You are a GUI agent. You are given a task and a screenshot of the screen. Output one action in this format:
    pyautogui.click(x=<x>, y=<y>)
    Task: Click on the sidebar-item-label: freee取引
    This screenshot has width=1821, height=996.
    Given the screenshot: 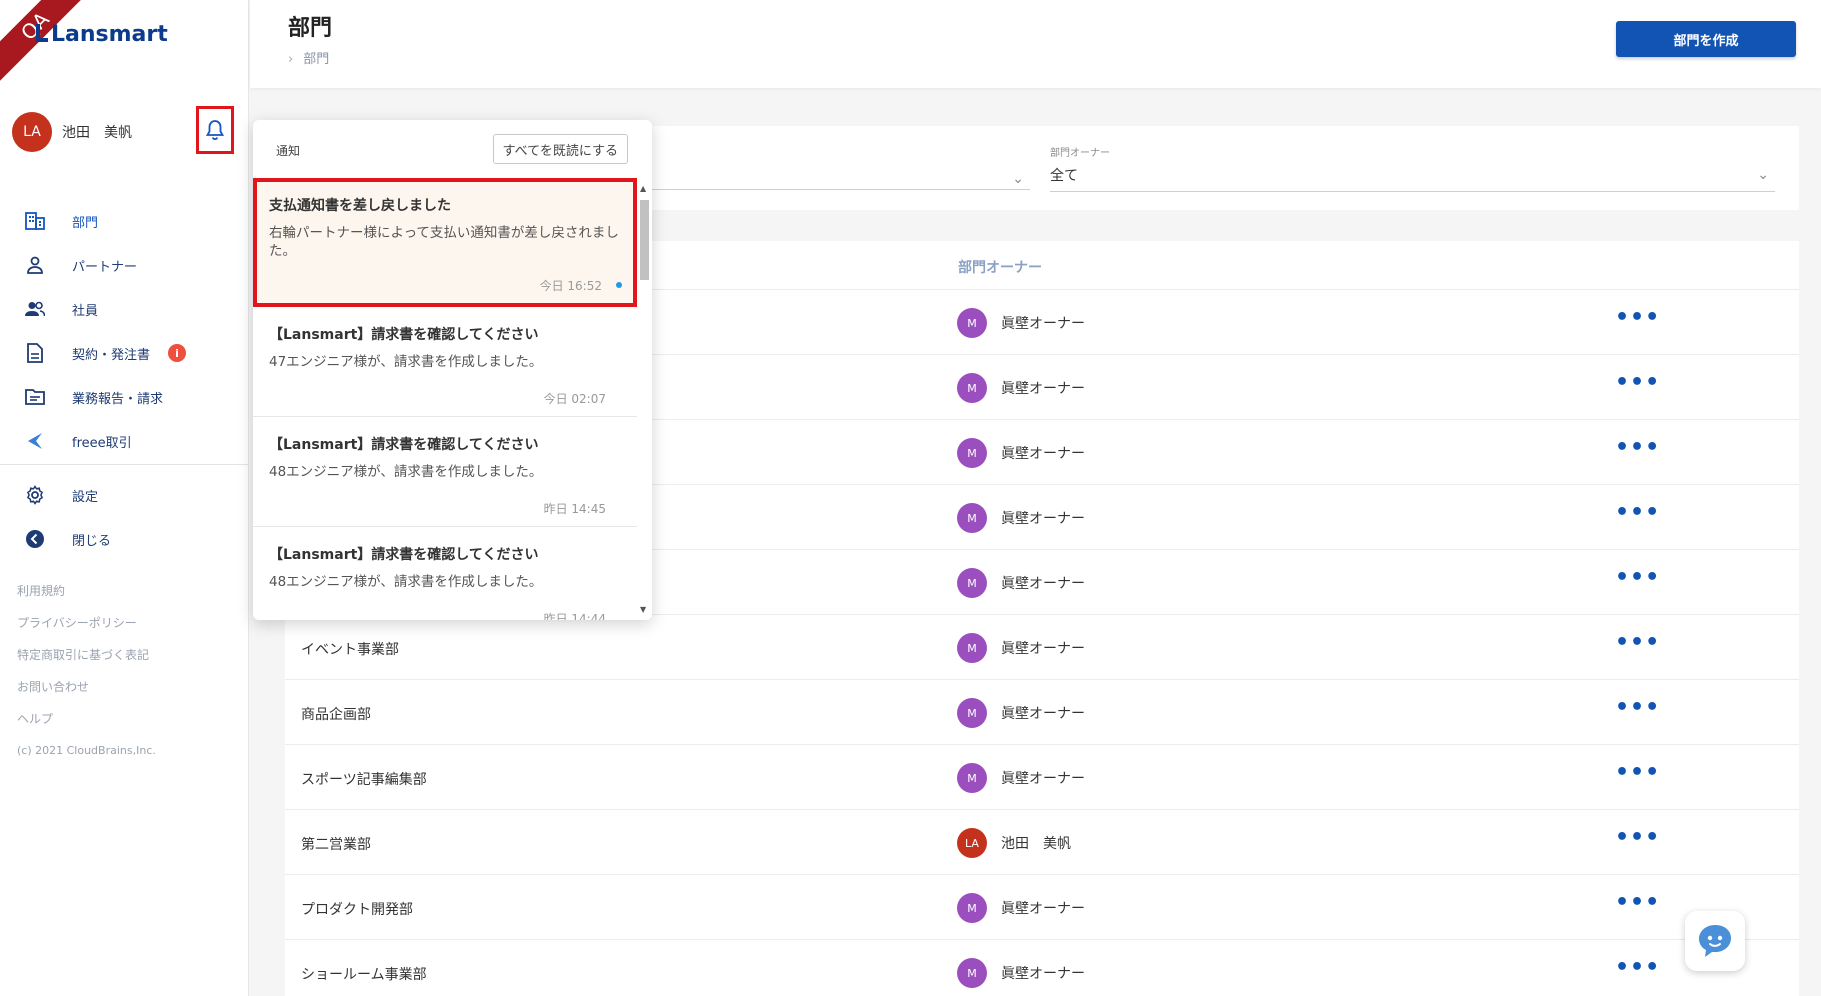 What is the action you would take?
    pyautogui.click(x=102, y=443)
    